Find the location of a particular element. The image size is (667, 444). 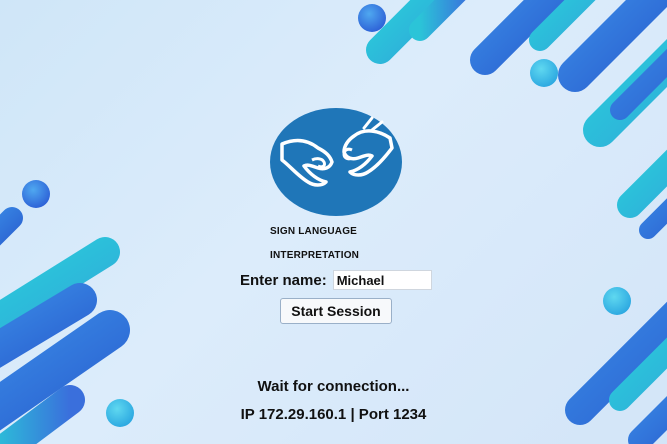

logo-caption: SIGN LANGUAGE INTERPRETATION is located at coordinates (340, 244).